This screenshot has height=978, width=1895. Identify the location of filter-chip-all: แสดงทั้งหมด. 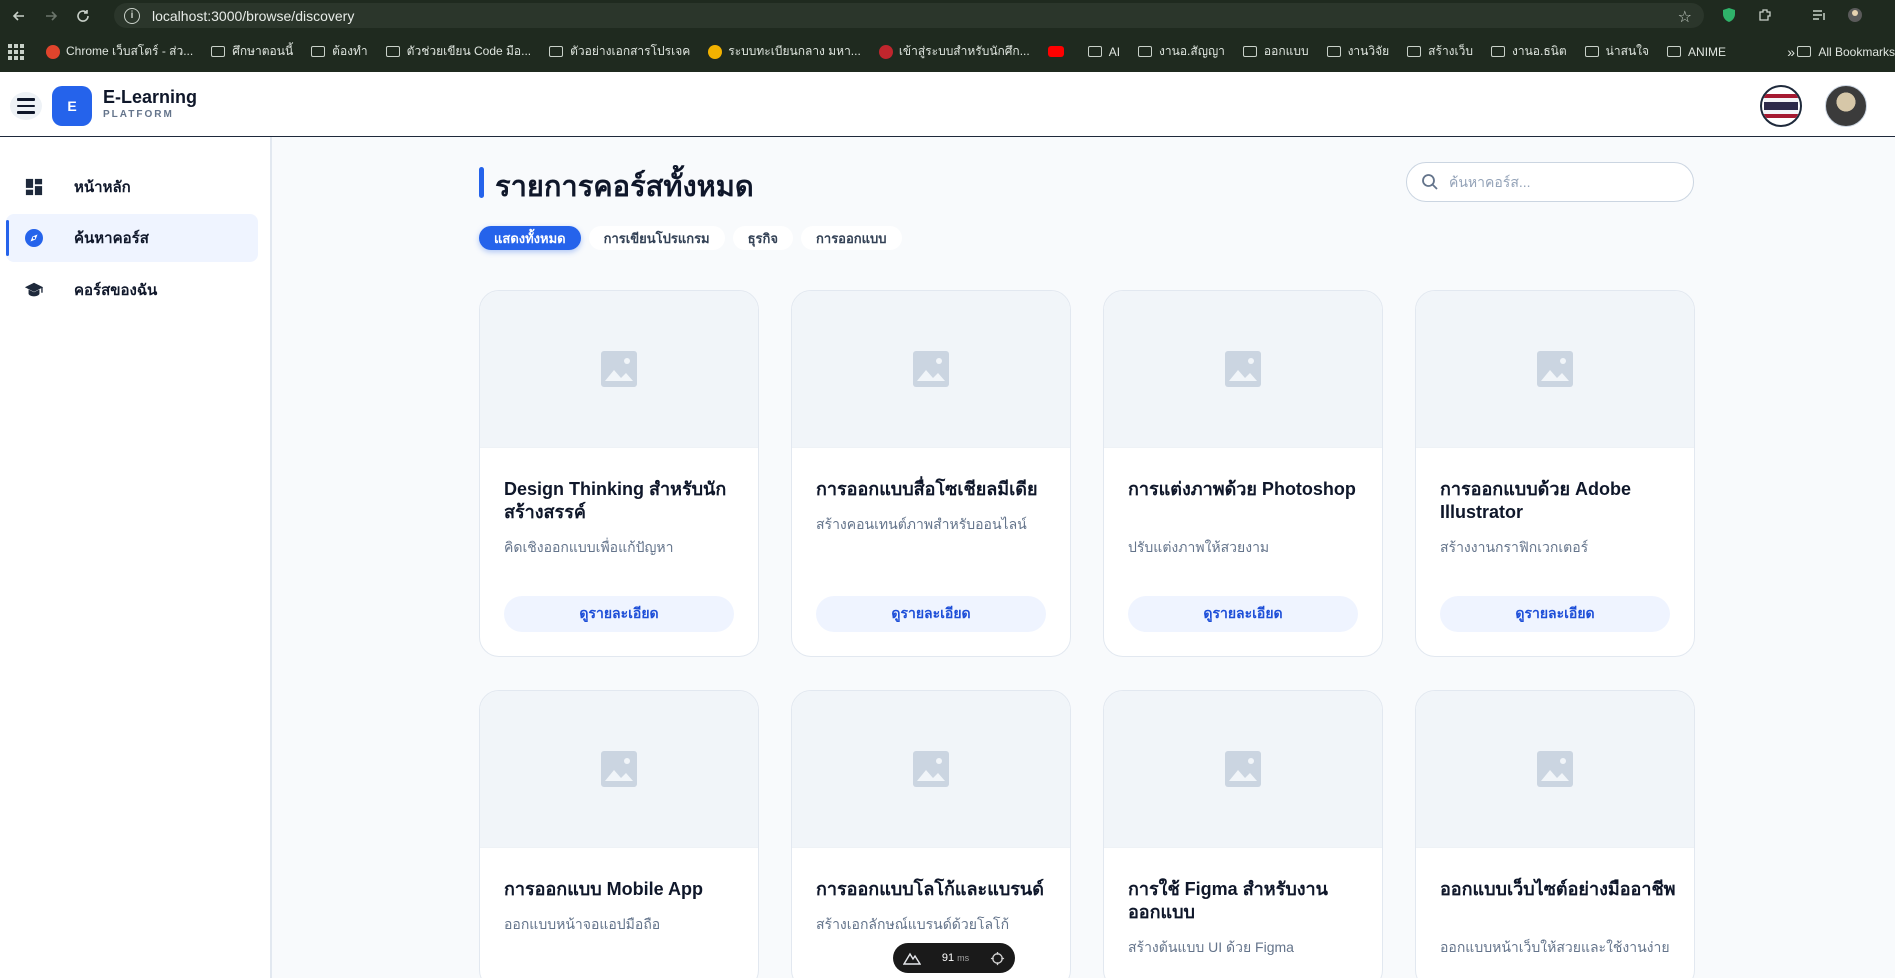
(530, 238).